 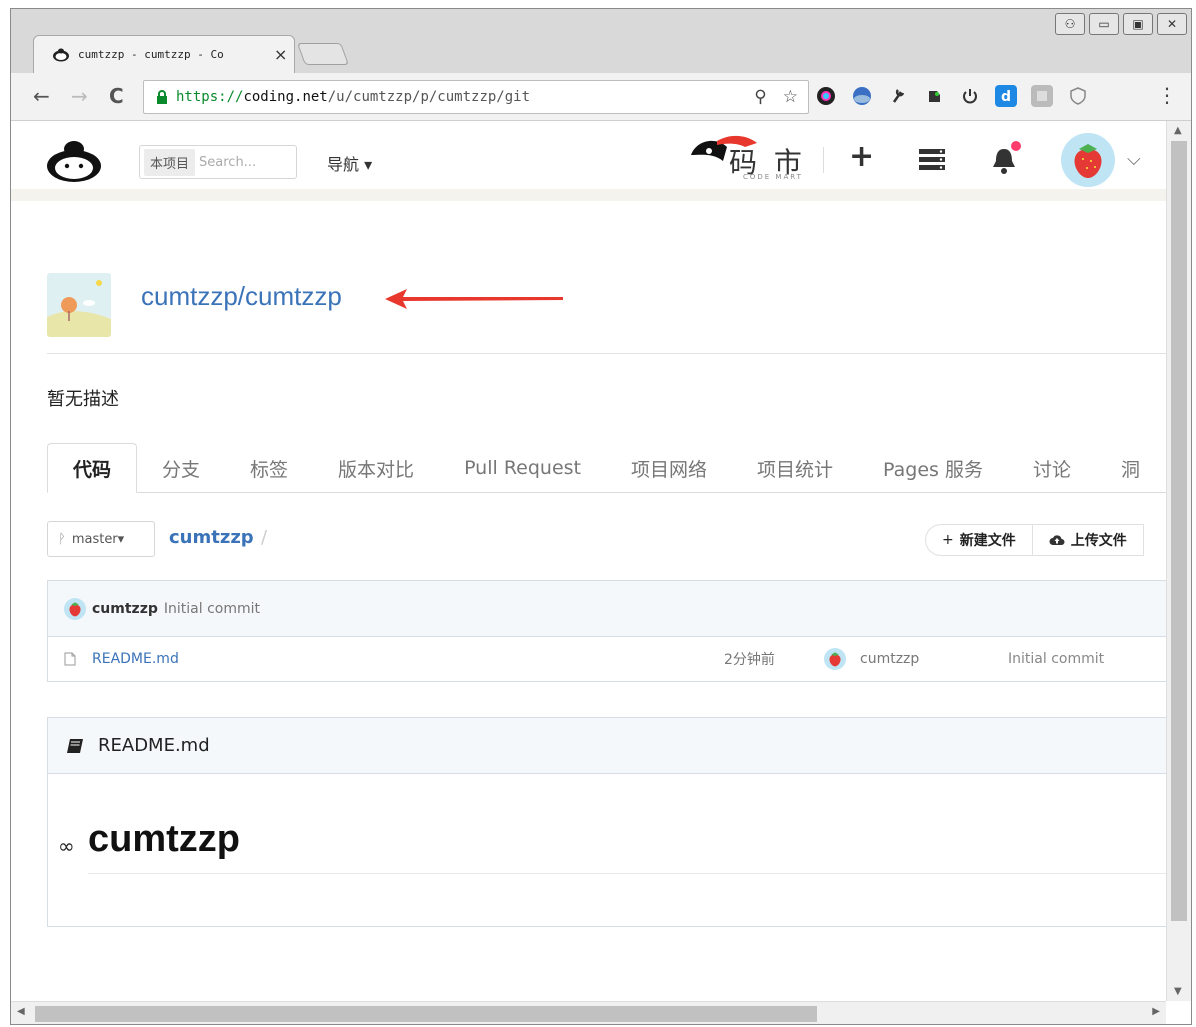 What do you see at coordinates (1052, 468) in the screenshot?
I see `tab-discussion: 讨论` at bounding box center [1052, 468].